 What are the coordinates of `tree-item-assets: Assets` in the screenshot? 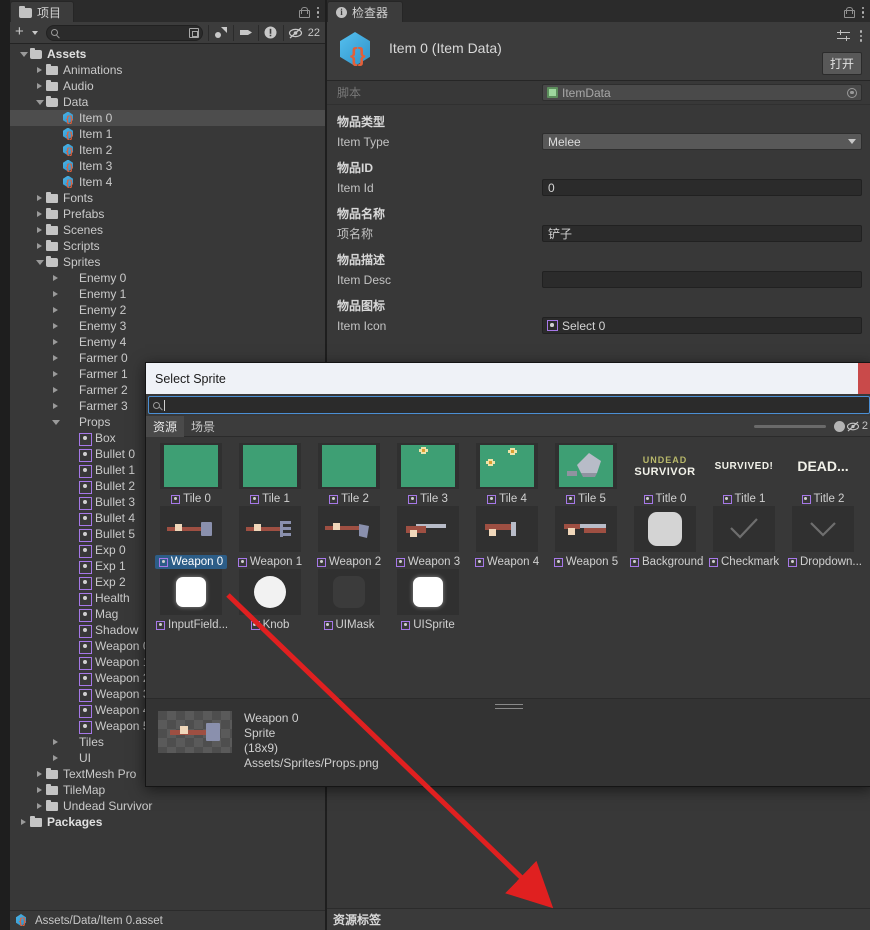 It's located at (167, 54).